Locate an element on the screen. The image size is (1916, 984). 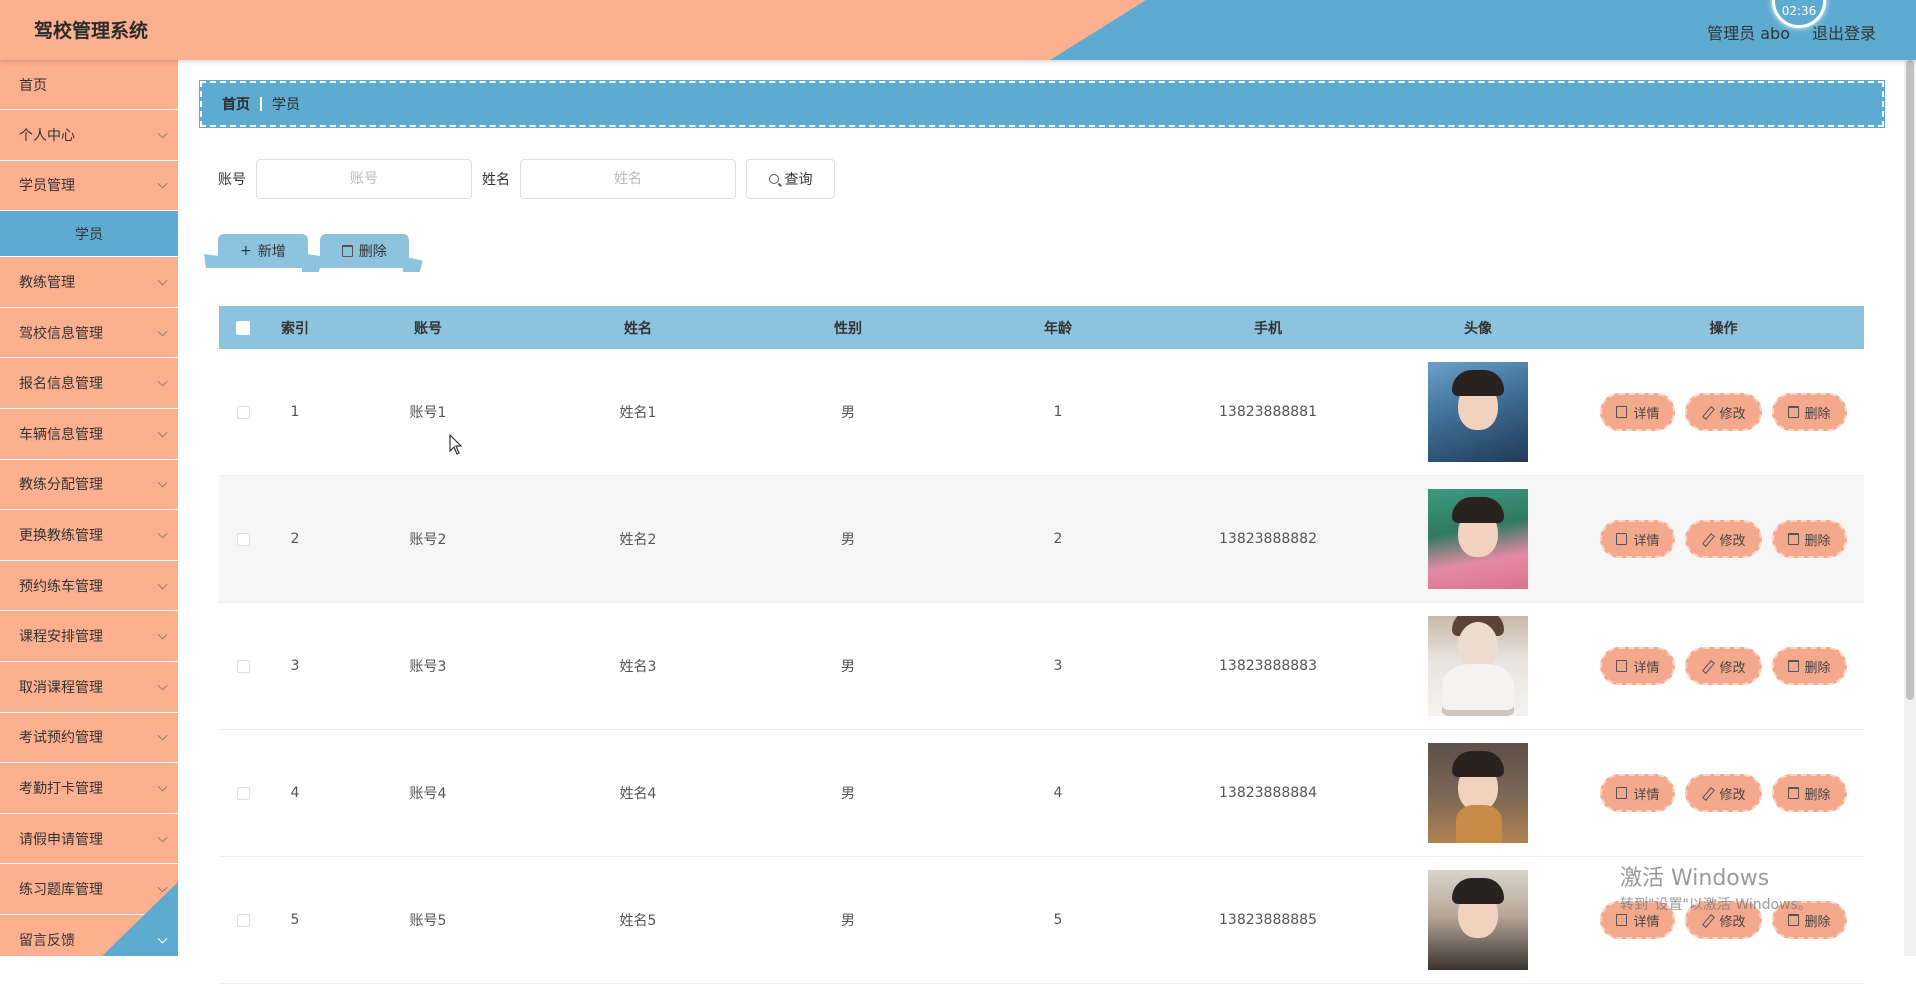
sidebar-item-label: 考勤打卡管理 is located at coordinates (61, 788).